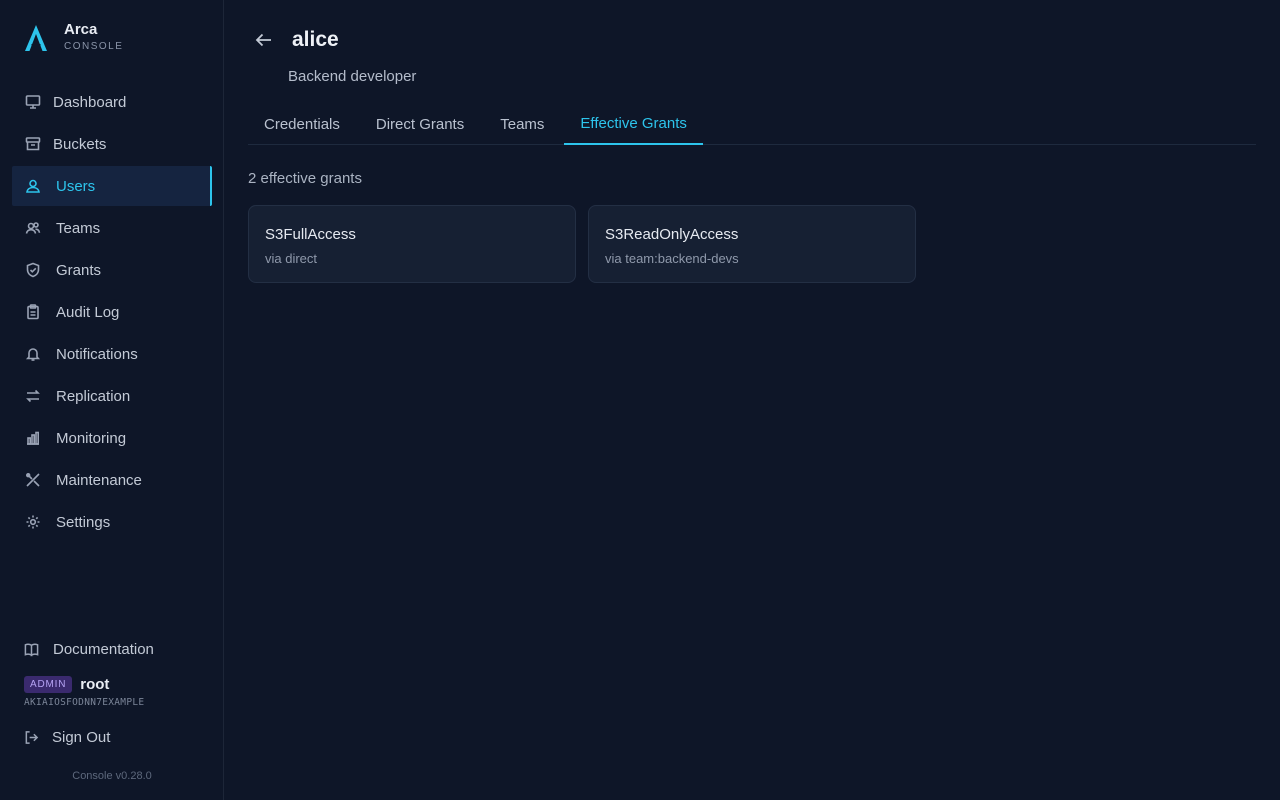 Image resolution: width=1280 pixels, height=800 pixels. What do you see at coordinates (76, 186) in the screenshot?
I see `sidebar-item-label: Users` at bounding box center [76, 186].